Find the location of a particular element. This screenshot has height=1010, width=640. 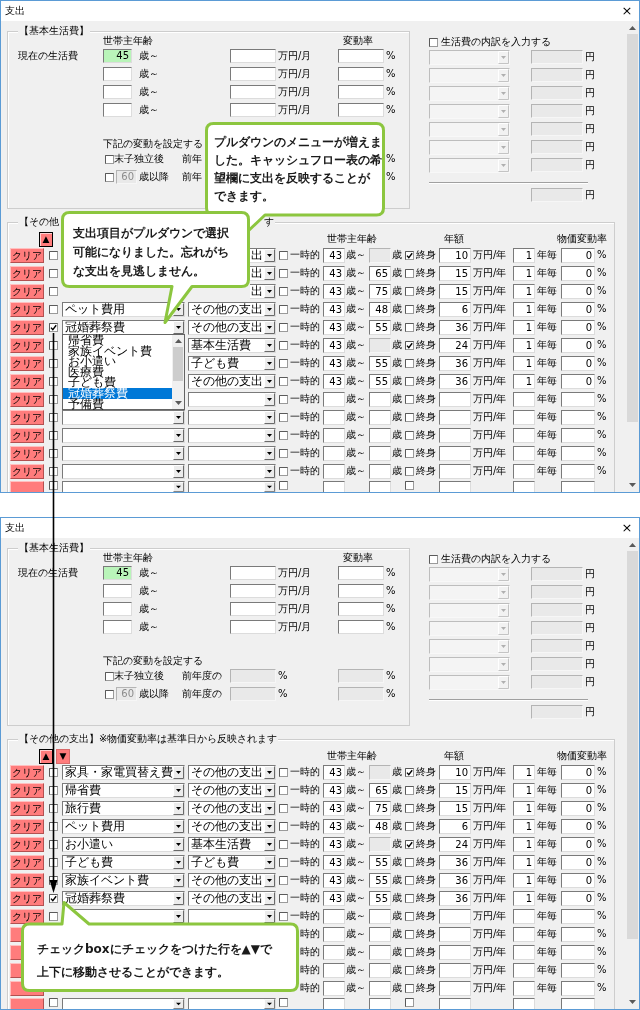

move-button: ▲ is located at coordinates (46, 756).